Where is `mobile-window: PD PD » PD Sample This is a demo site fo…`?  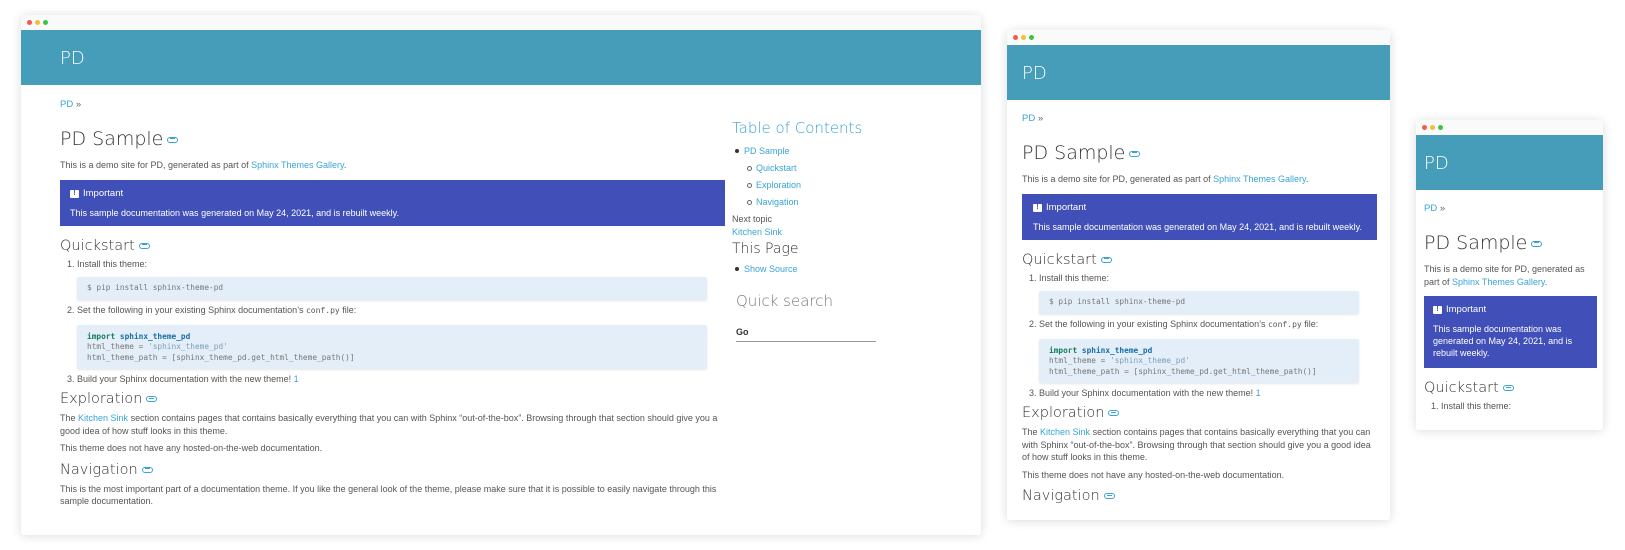
mobile-window: PD PD » PD Sample This is a demo site fo… is located at coordinates (1509, 275).